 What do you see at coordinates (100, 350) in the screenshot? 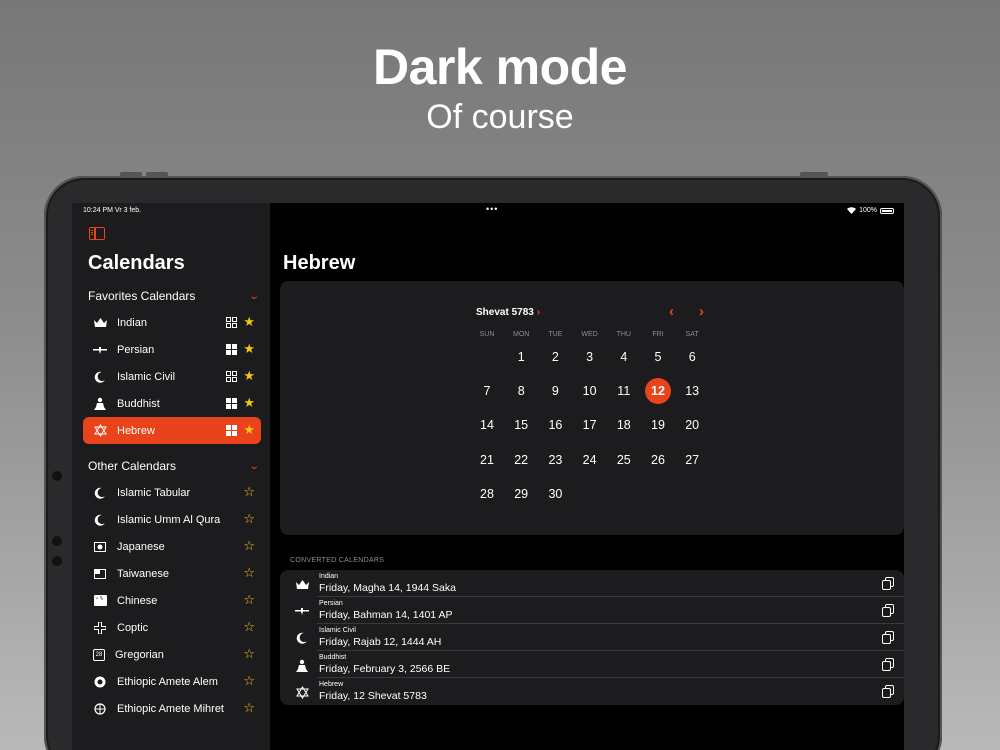
I see `faravahar-icon` at bounding box center [100, 350].